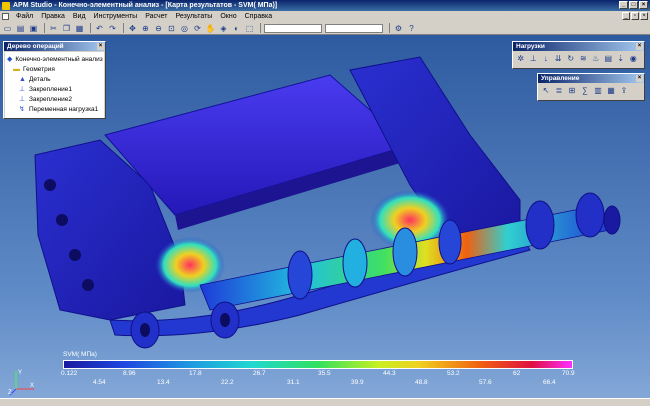 This screenshot has height=406, width=650. I want to click on moment-icon: ↻, so click(571, 58).